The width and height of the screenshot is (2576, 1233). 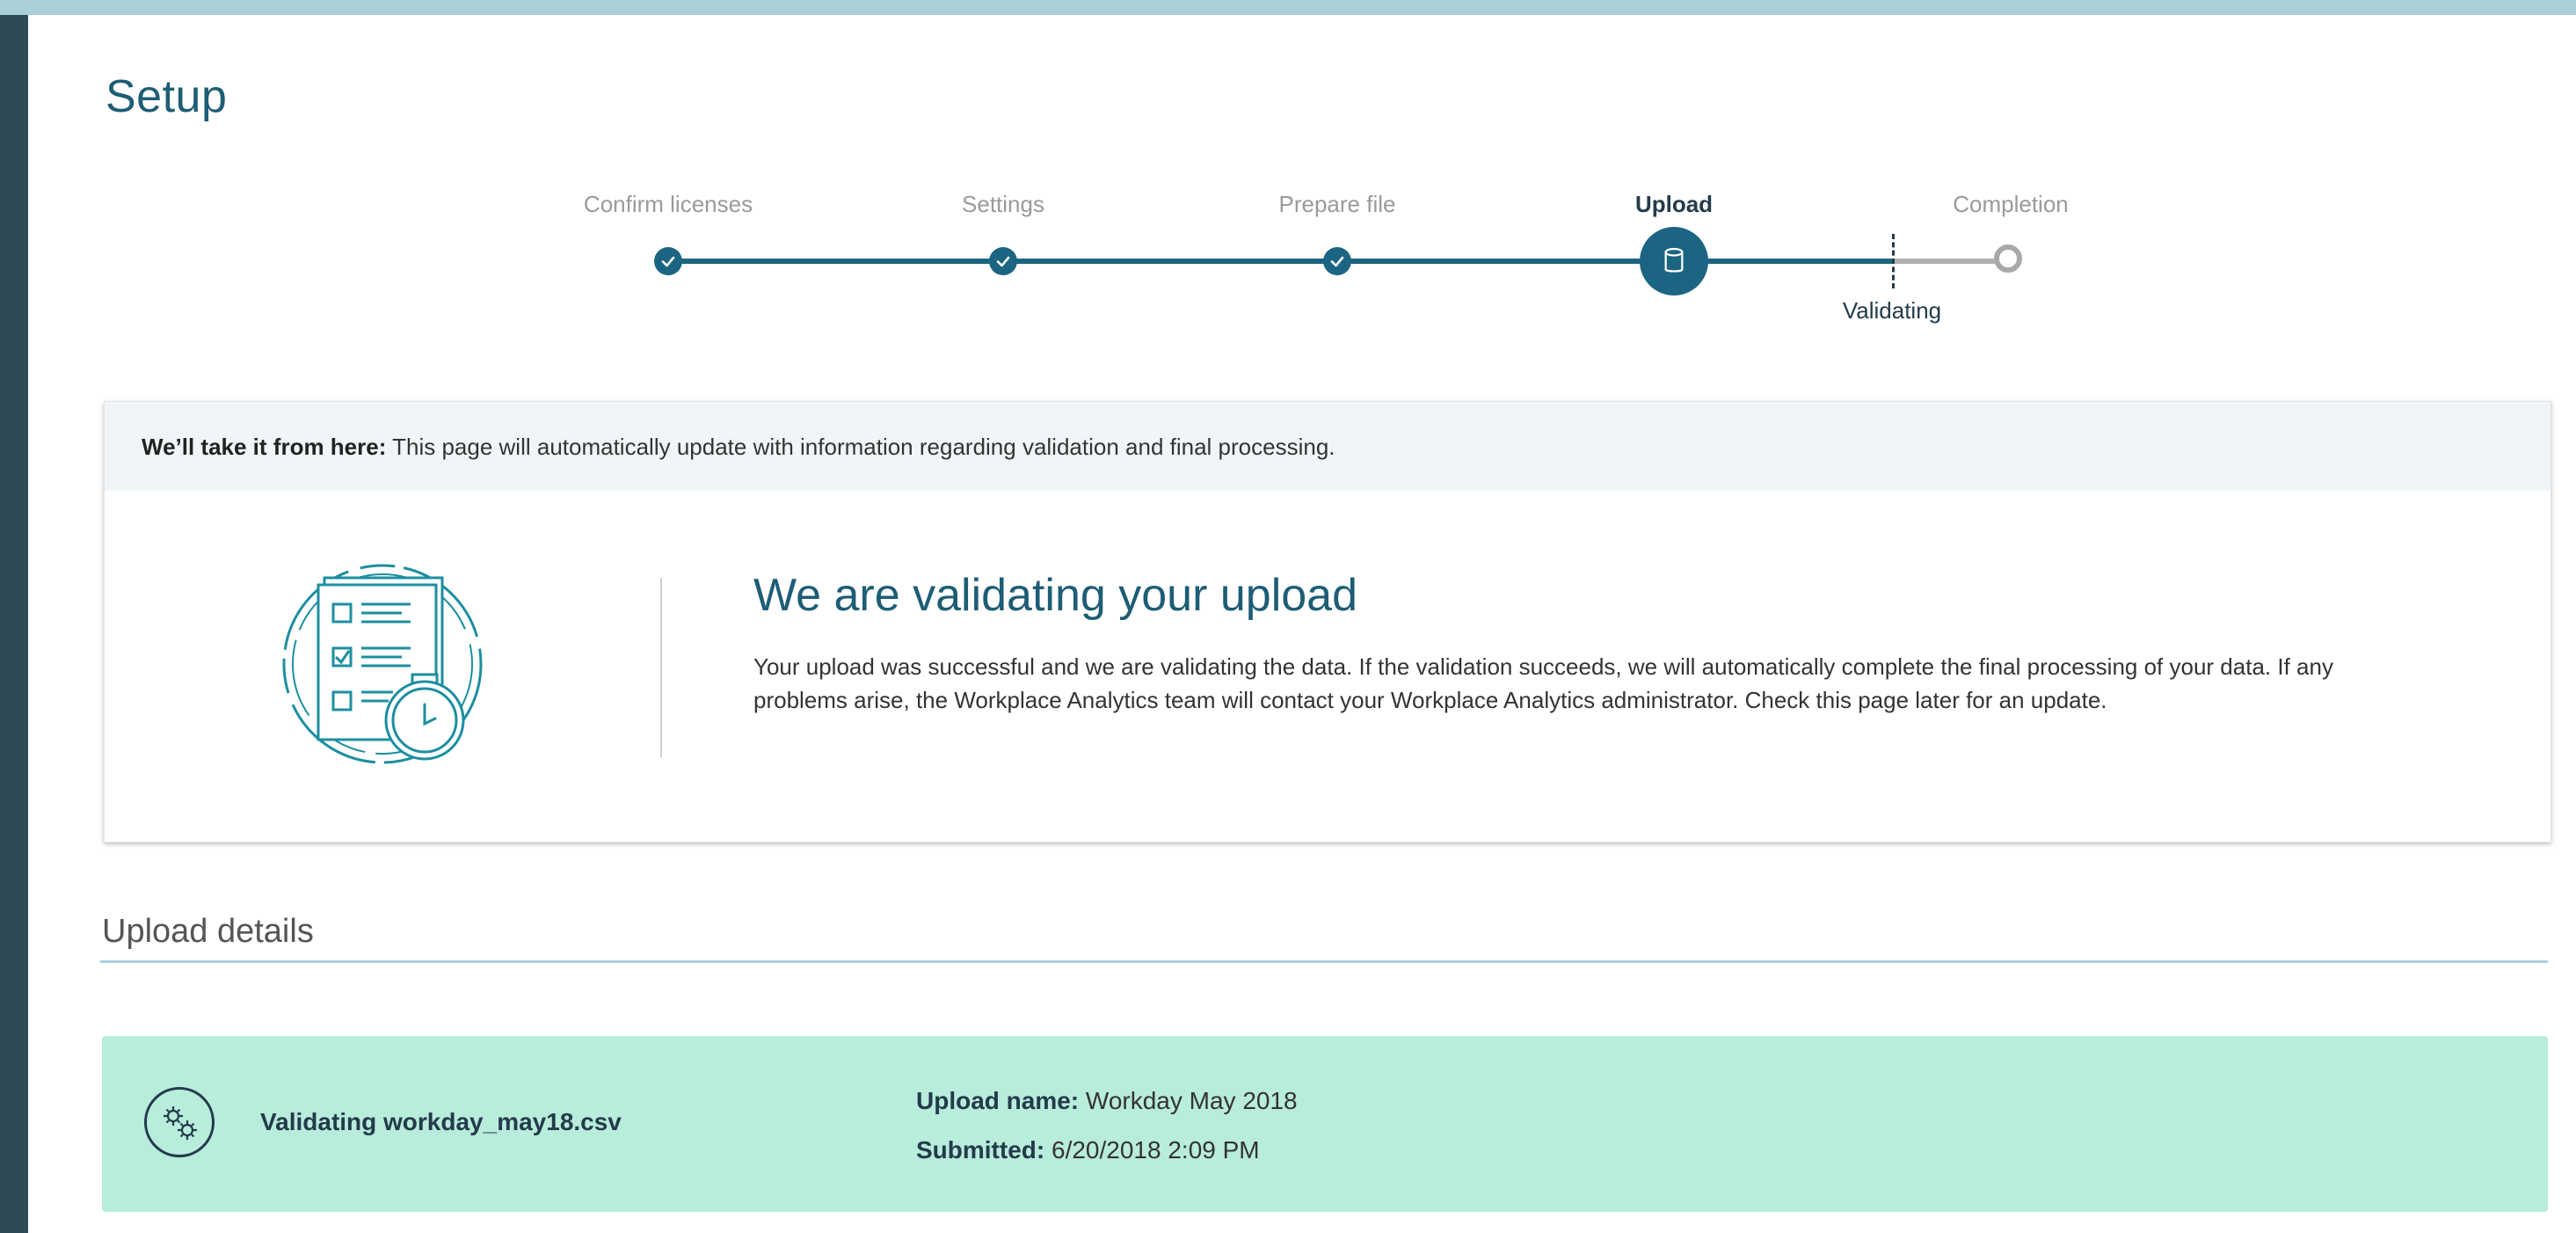 What do you see at coordinates (2011, 204) in the screenshot?
I see `step-label-completion: Completion` at bounding box center [2011, 204].